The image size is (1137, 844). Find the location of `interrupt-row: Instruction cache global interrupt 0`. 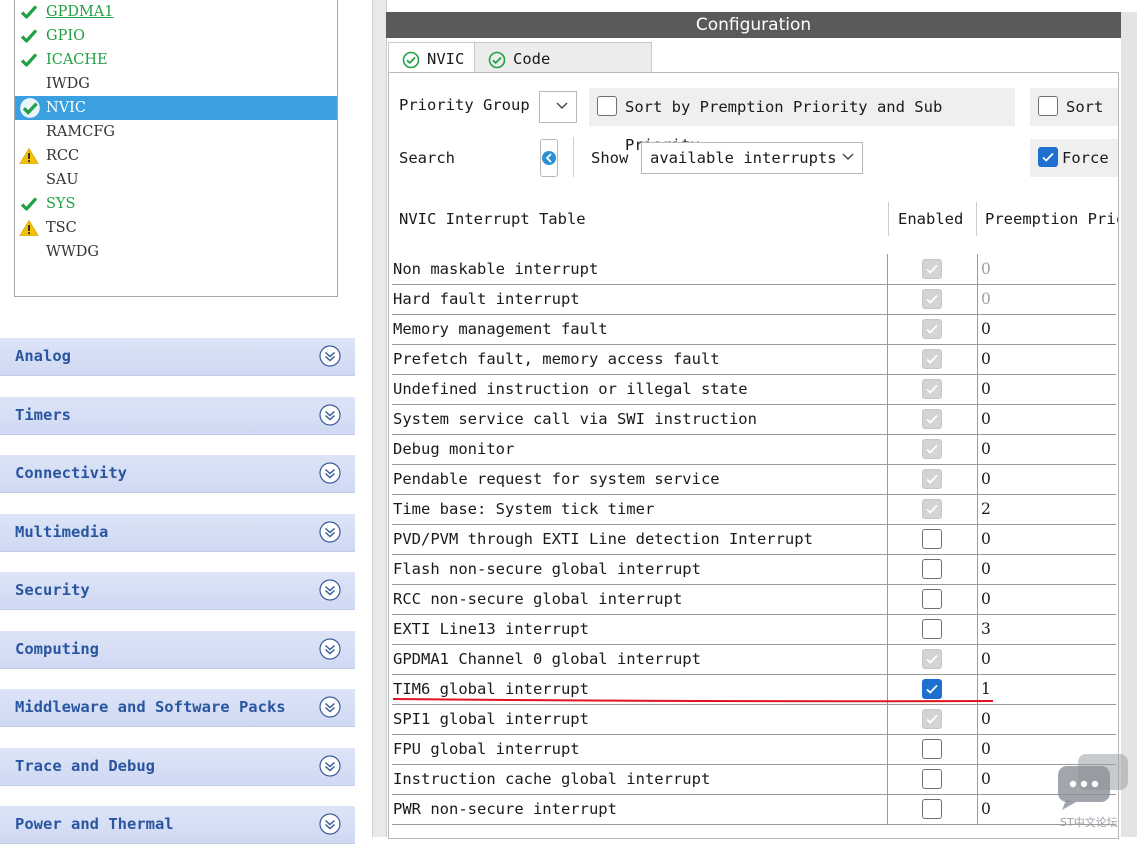

interrupt-row: Instruction cache global interrupt 0 is located at coordinates (754, 779).